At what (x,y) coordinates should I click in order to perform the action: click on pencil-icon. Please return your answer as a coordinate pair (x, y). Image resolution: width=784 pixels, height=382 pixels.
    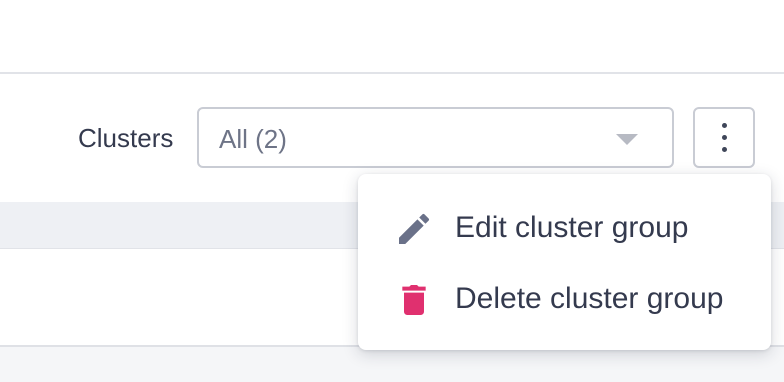
    Looking at the image, I should click on (414, 229).